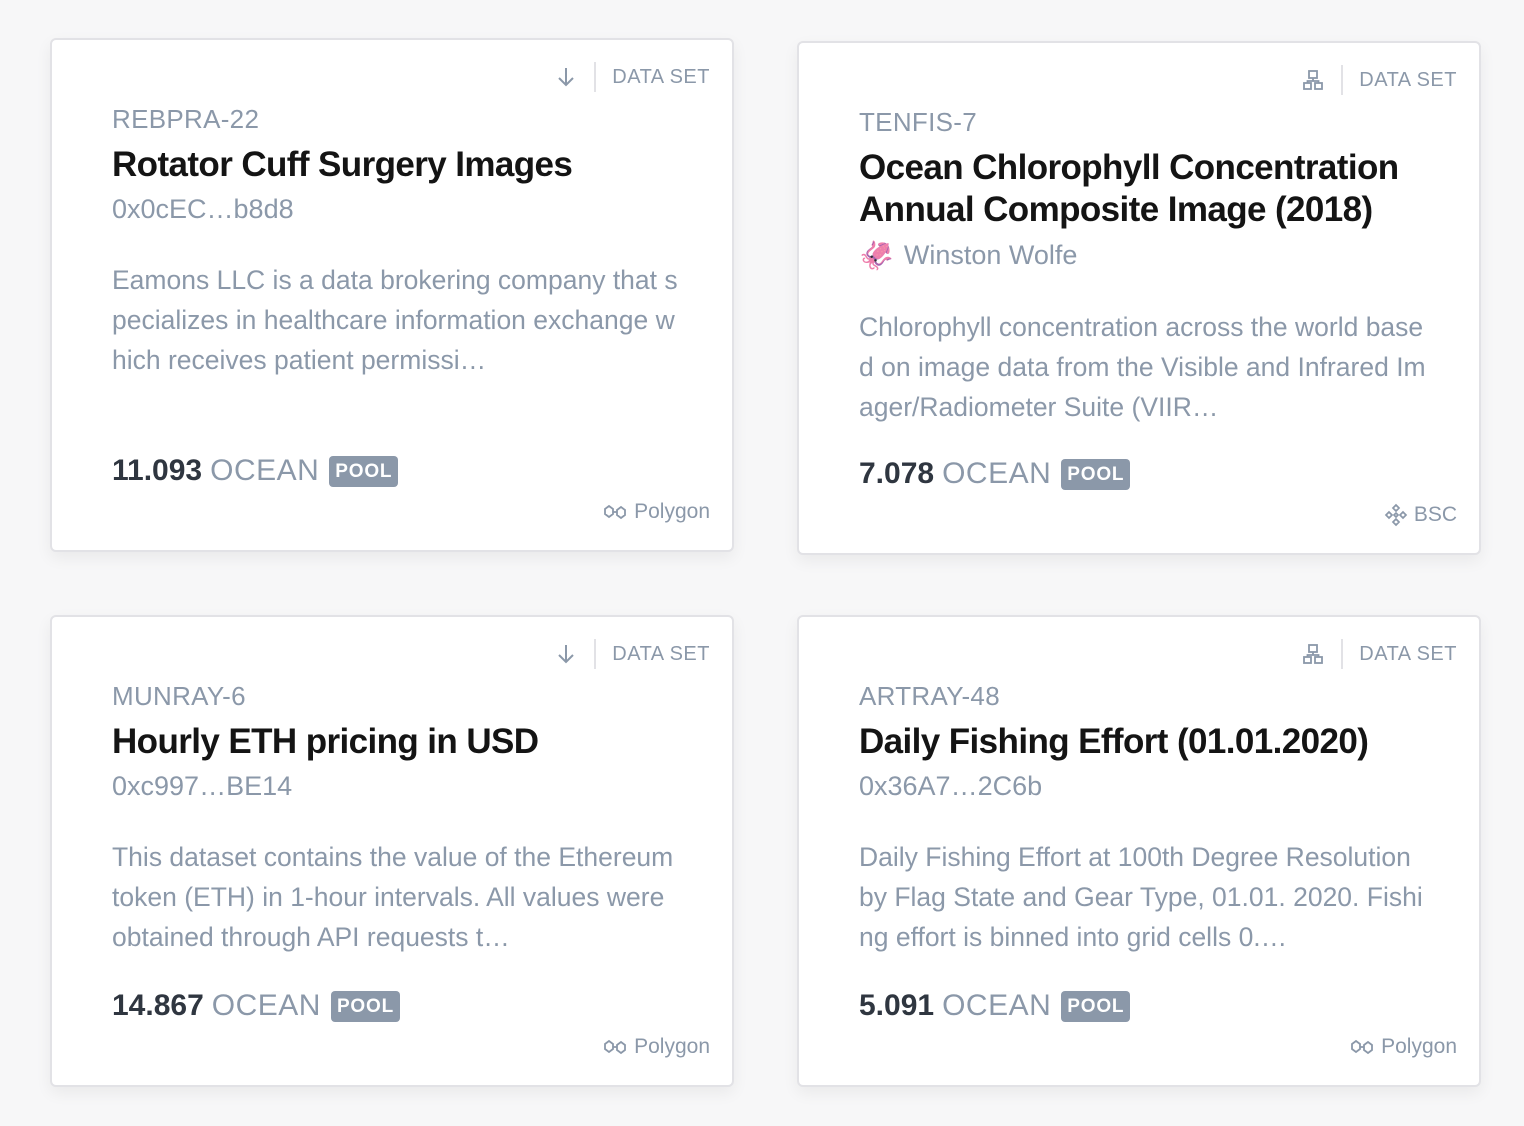  Describe the element at coordinates (157, 470) in the screenshot. I see `price-value: 11.093` at that location.